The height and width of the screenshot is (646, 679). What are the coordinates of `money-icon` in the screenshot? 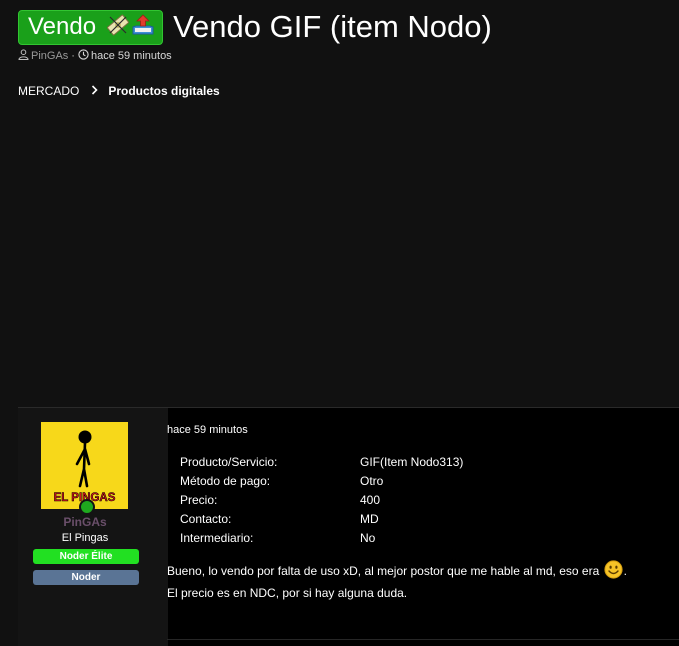 It's located at (118, 27).